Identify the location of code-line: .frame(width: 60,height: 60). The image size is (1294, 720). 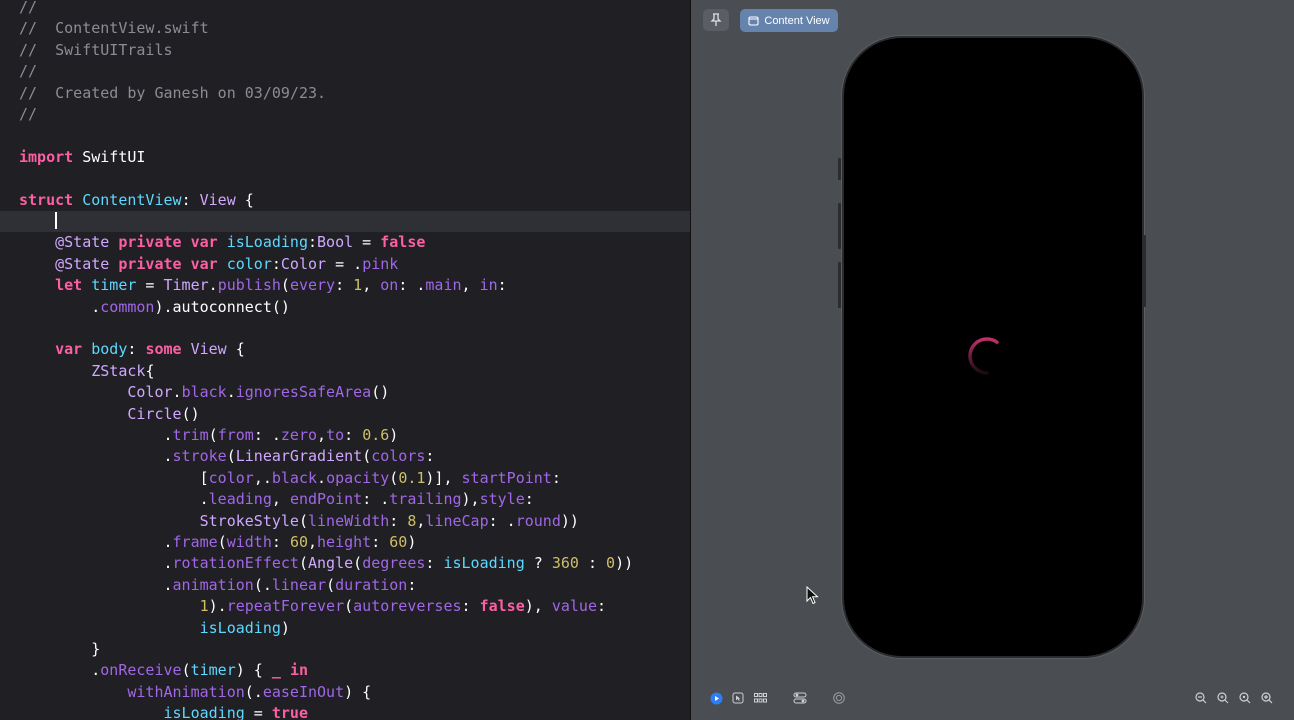
(345, 542).